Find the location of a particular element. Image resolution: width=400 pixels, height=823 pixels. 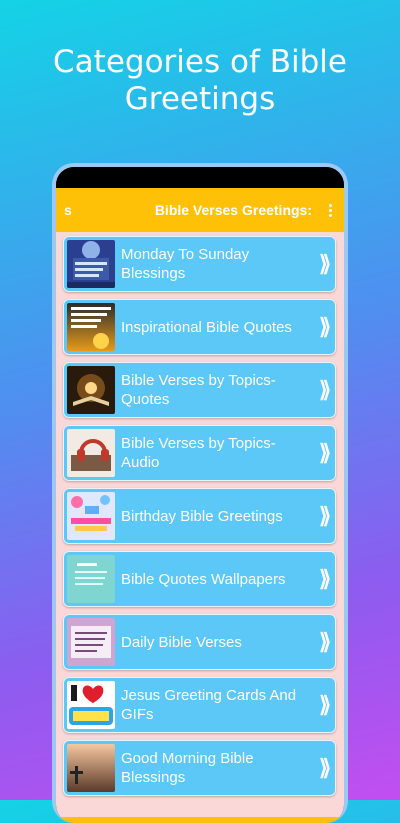

daily-verse-thumbnail is located at coordinates (91, 642).